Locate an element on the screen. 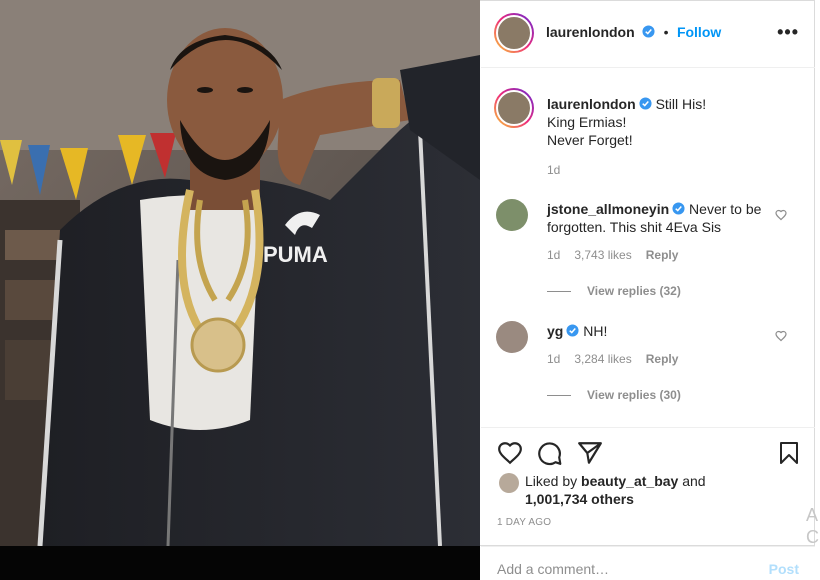 Image resolution: width=820 pixels, height=580 pixels. comment-meta: 1d 3,743 likes Reply is located at coordinates (656, 255).